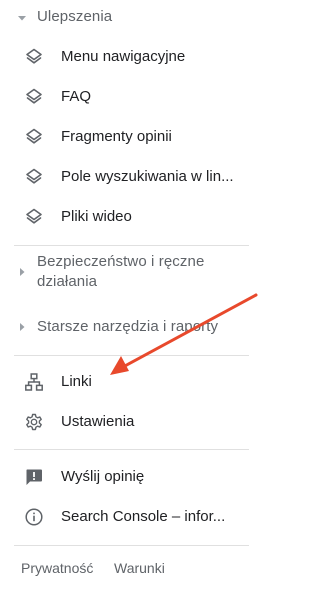 This screenshot has width=320, height=589. What do you see at coordinates (34, 422) in the screenshot?
I see `gear-icon` at bounding box center [34, 422].